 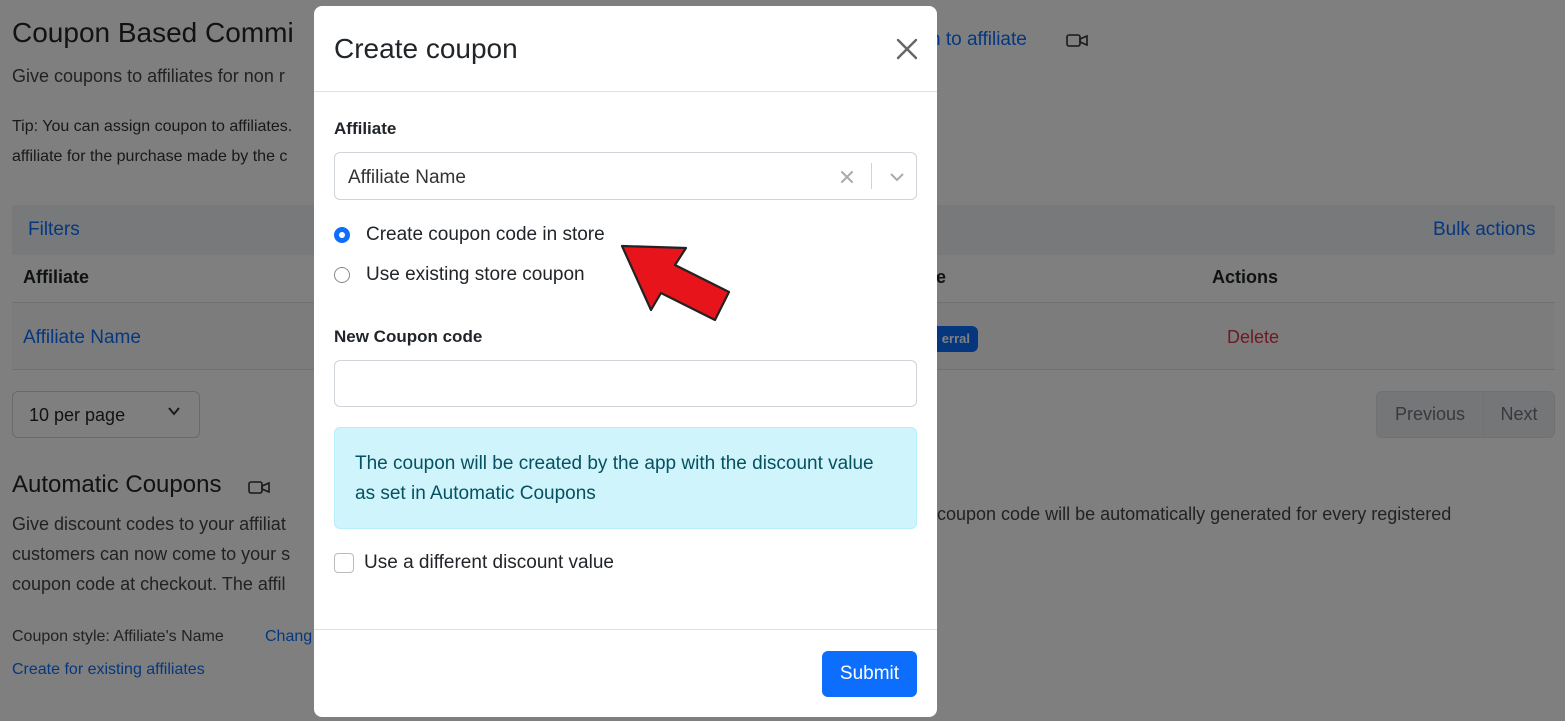 I want to click on modal-footer-divider, so click(x=625, y=629).